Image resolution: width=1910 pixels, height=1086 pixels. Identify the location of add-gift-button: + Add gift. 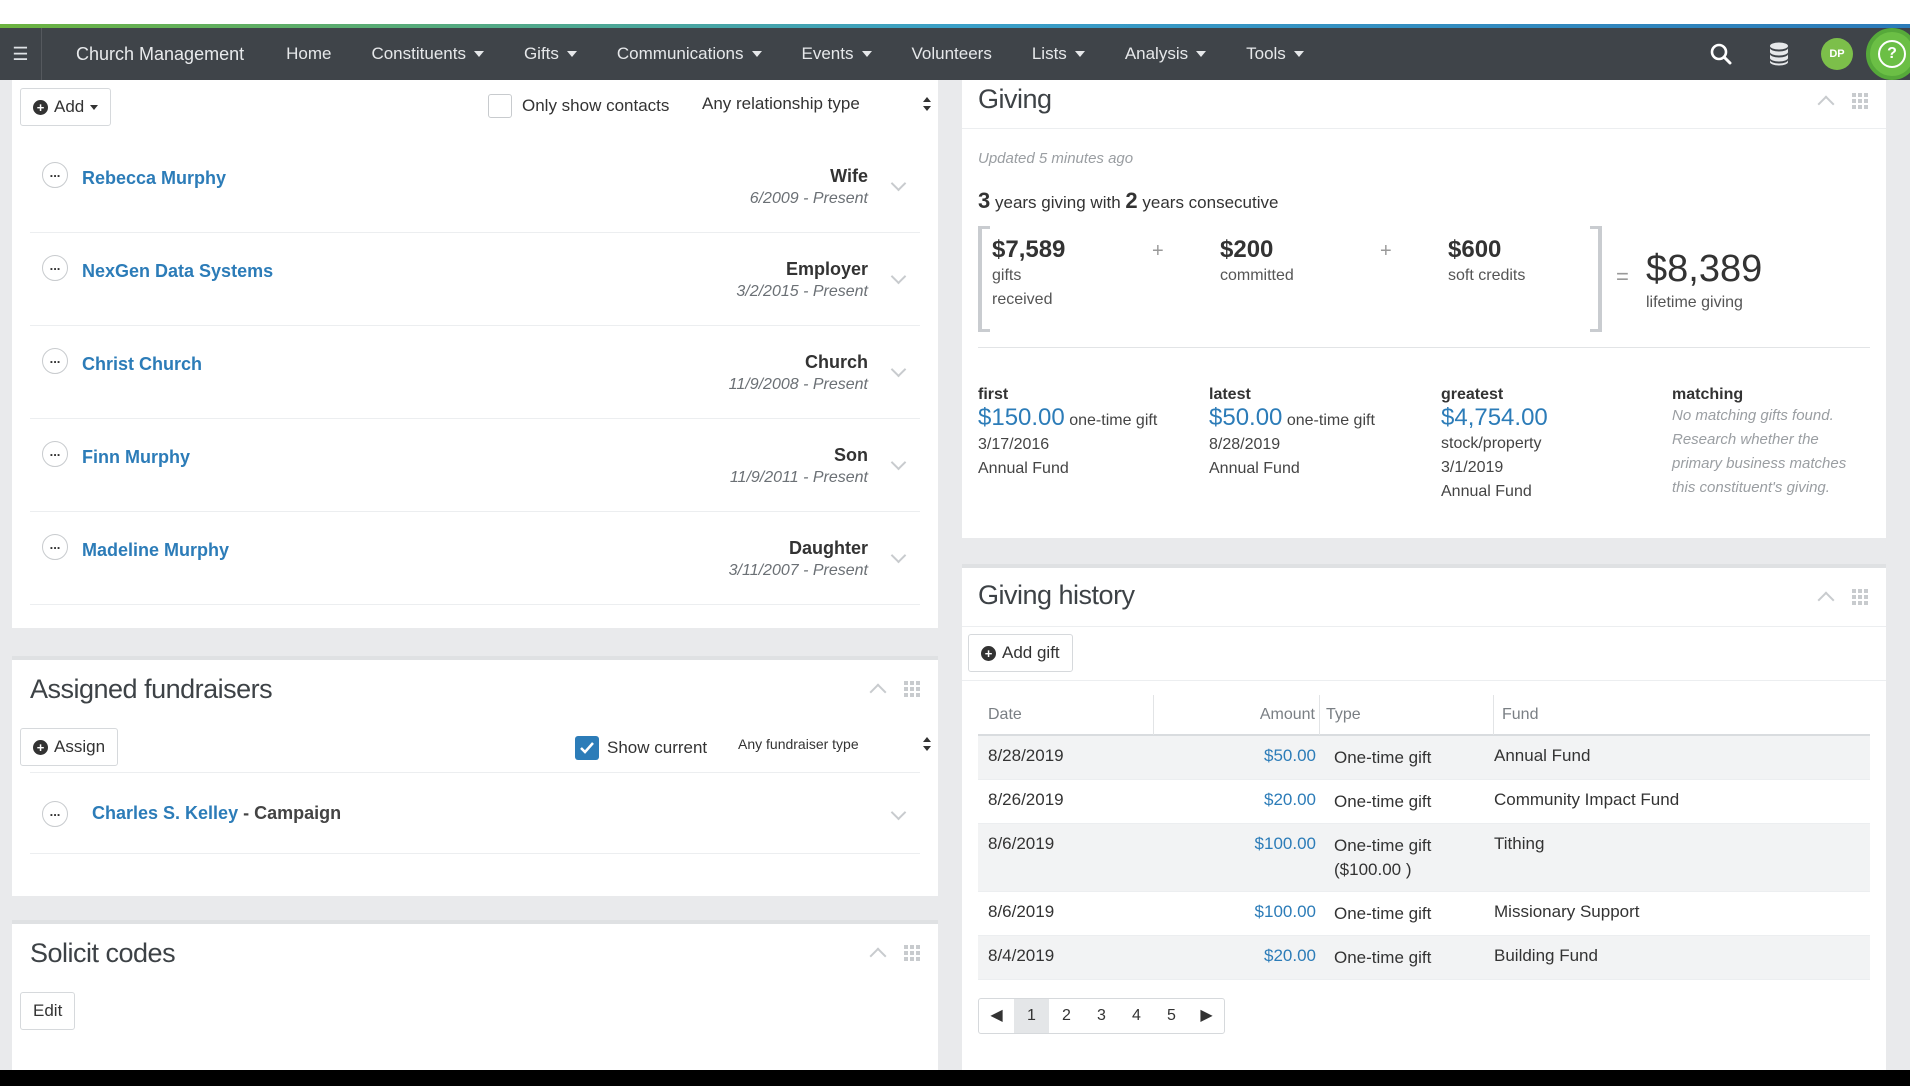
(1020, 653).